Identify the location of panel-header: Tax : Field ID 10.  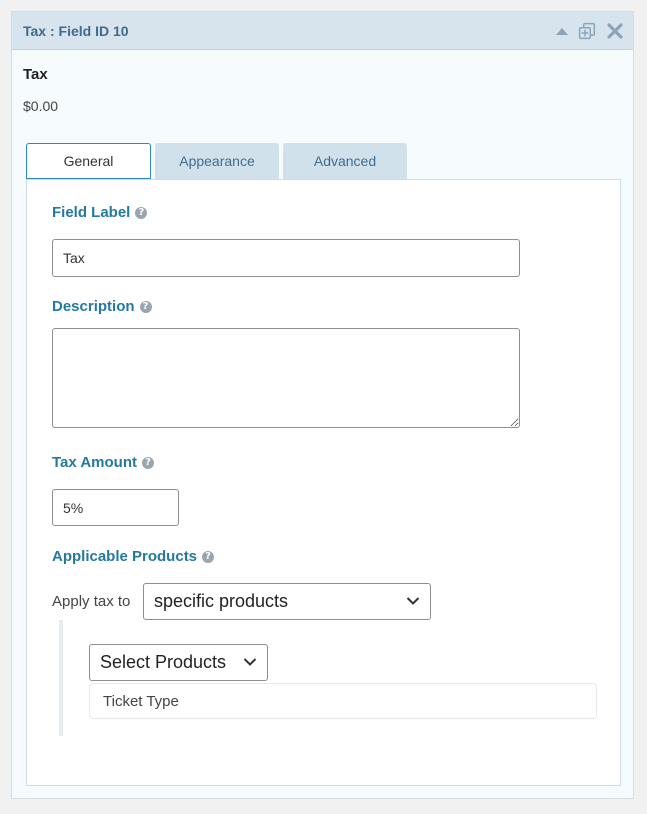
(322, 31).